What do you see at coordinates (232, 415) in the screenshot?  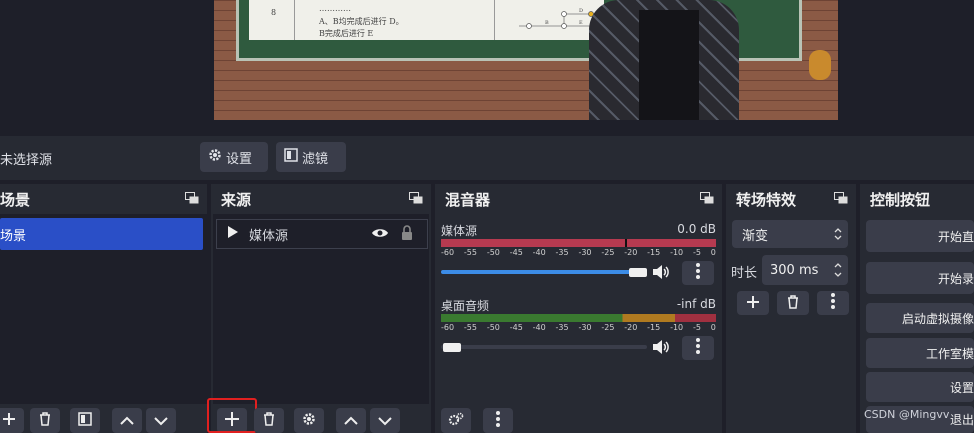 I see `highlight-box` at bounding box center [232, 415].